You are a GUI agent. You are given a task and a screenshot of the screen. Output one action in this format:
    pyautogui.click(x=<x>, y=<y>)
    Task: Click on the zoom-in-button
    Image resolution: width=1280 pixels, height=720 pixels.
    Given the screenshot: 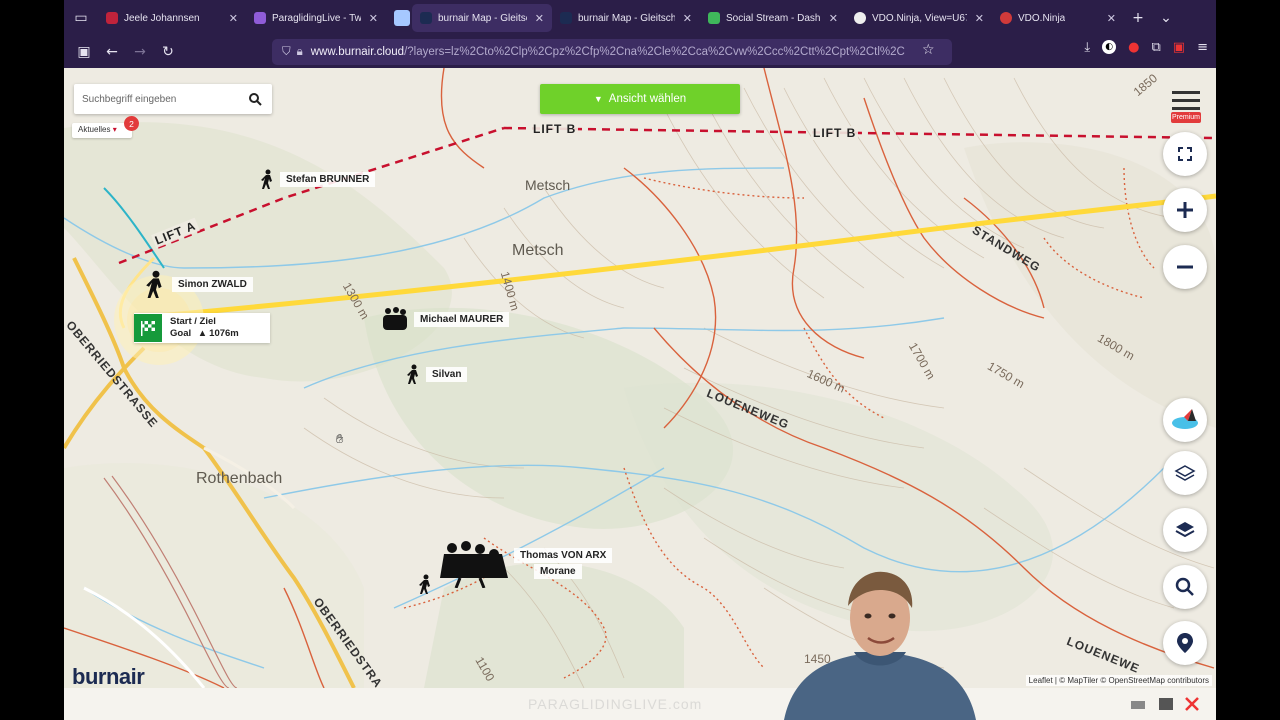 What is the action you would take?
    pyautogui.click(x=1185, y=210)
    